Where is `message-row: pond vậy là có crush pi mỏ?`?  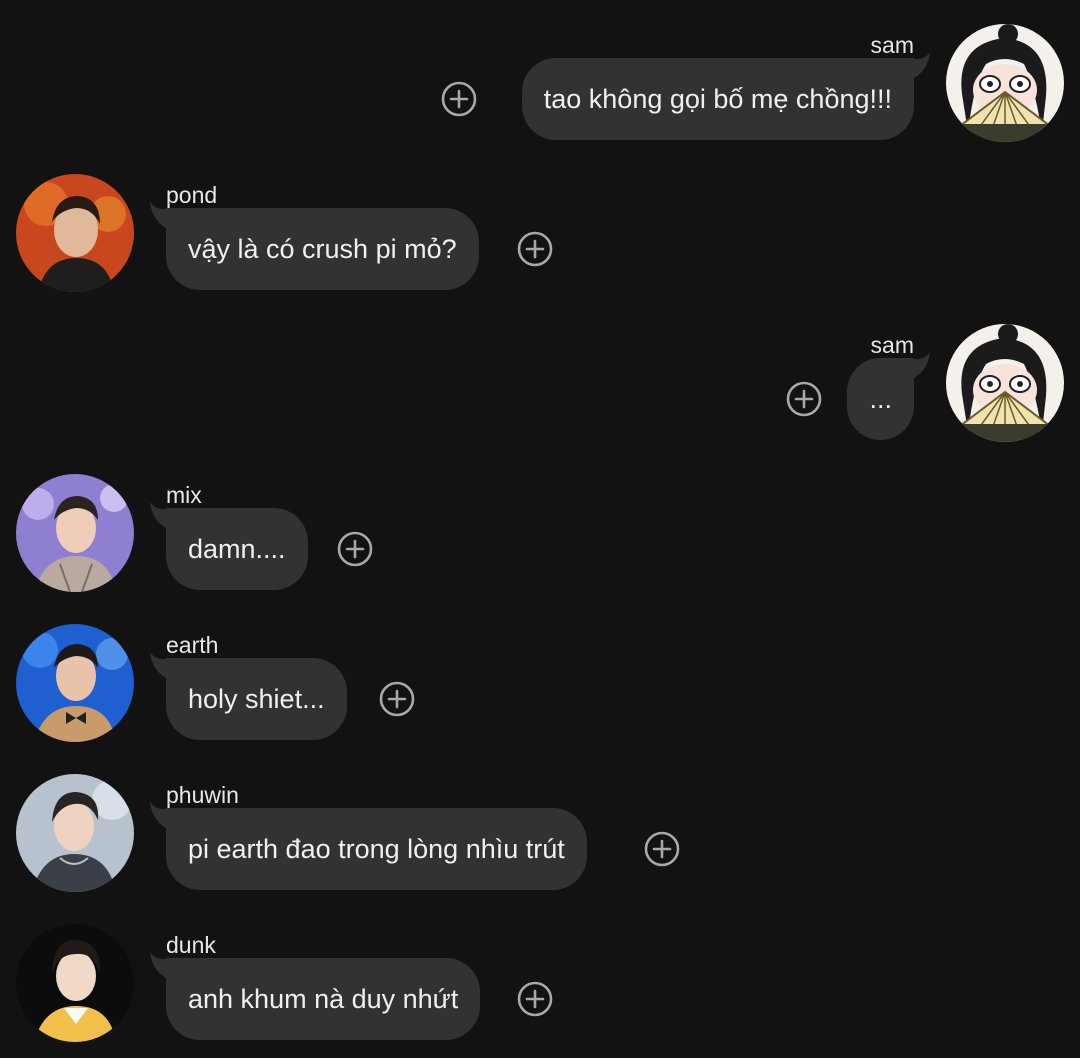 message-row: pond vậy là có crush pi mỏ? is located at coordinates (540, 225).